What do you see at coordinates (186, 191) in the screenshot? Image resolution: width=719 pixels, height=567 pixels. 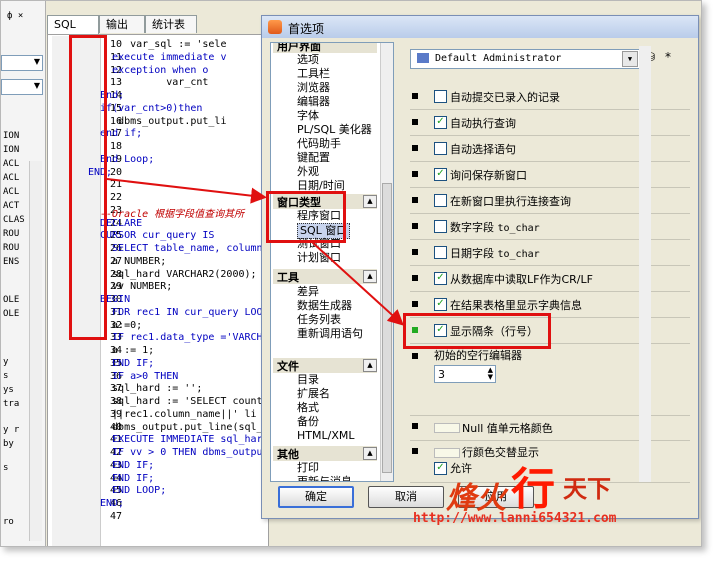 I see `arrow-to-tree` at bounding box center [186, 191].